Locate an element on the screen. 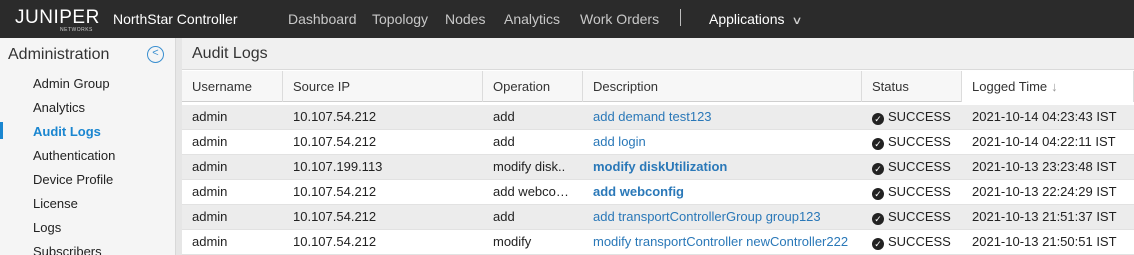 The width and height of the screenshot is (1134, 255). sidebar-item-authentication: Authentication is located at coordinates (74, 155).